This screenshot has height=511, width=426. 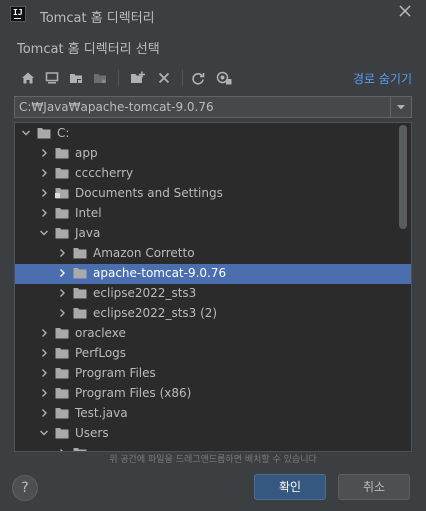 What do you see at coordinates (115, 373) in the screenshot?
I see `tree-row-label: Program Files` at bounding box center [115, 373].